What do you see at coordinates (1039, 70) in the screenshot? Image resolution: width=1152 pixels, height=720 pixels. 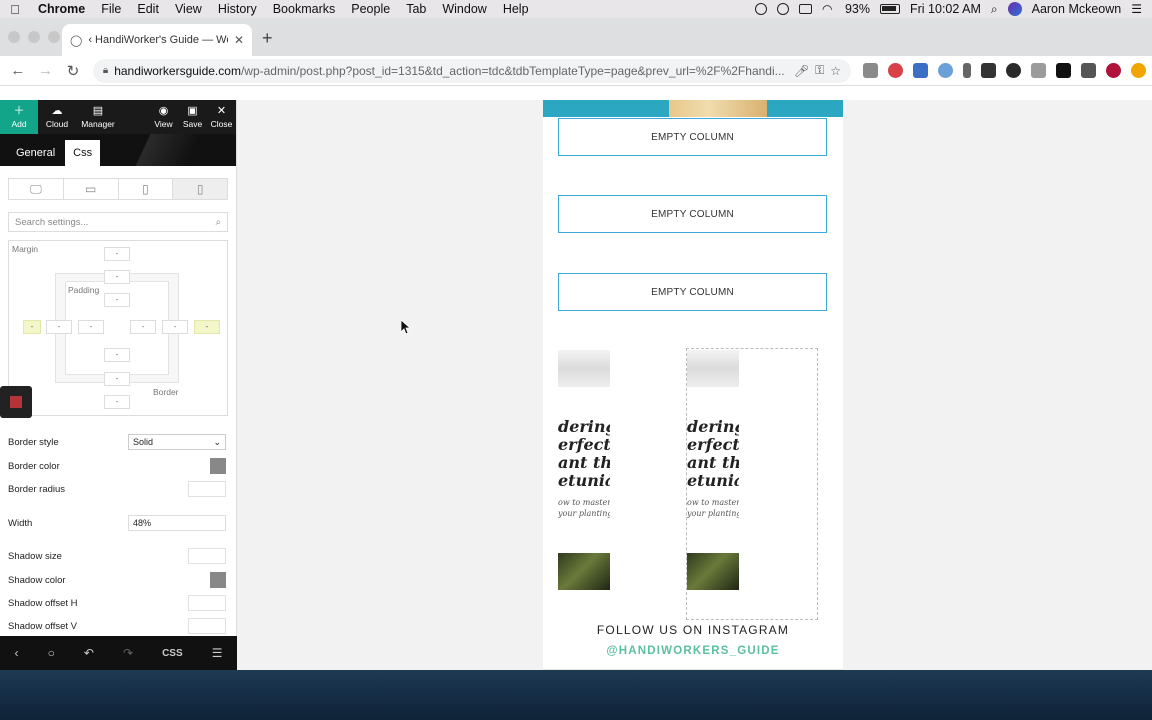 I see `camera-extension-icon` at bounding box center [1039, 70].